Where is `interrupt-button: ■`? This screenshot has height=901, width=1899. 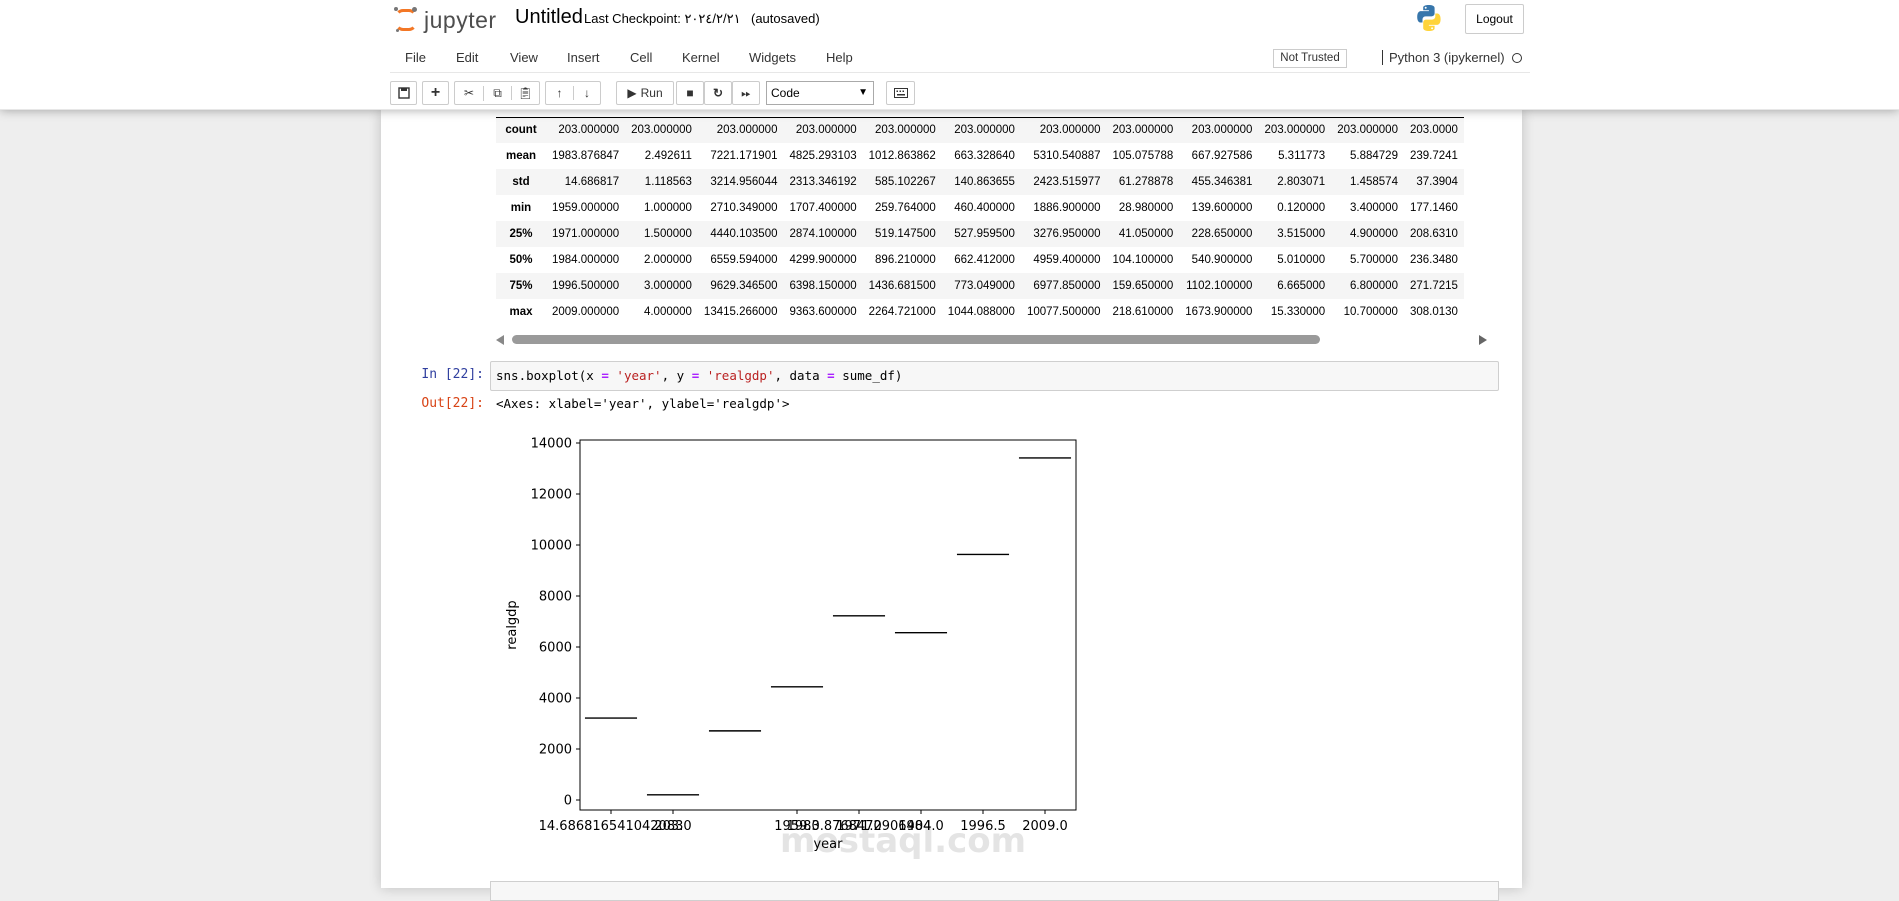 interrupt-button: ■ is located at coordinates (690, 93).